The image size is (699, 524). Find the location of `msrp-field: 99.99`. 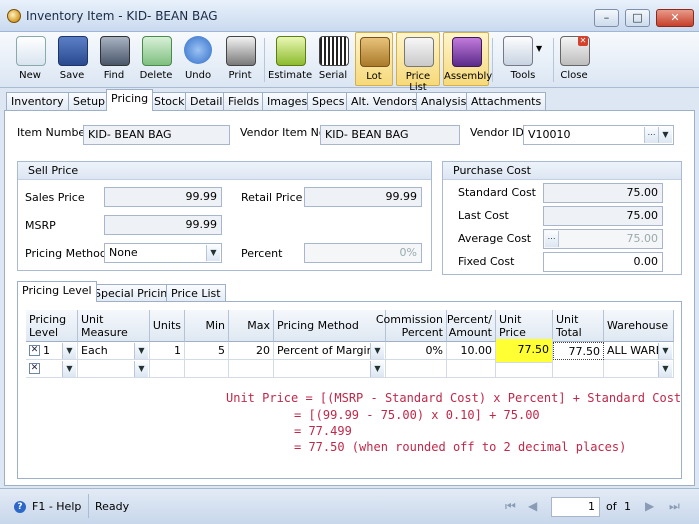

msrp-field: 99.99 is located at coordinates (163, 225).